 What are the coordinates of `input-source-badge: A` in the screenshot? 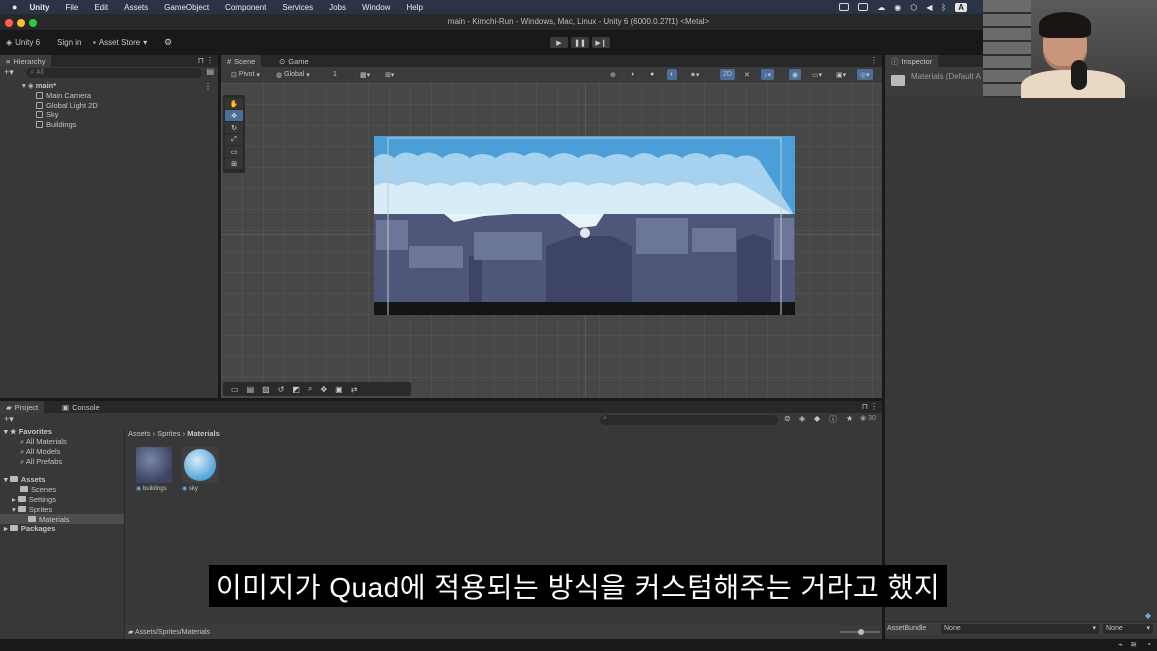 It's located at (961, 7).